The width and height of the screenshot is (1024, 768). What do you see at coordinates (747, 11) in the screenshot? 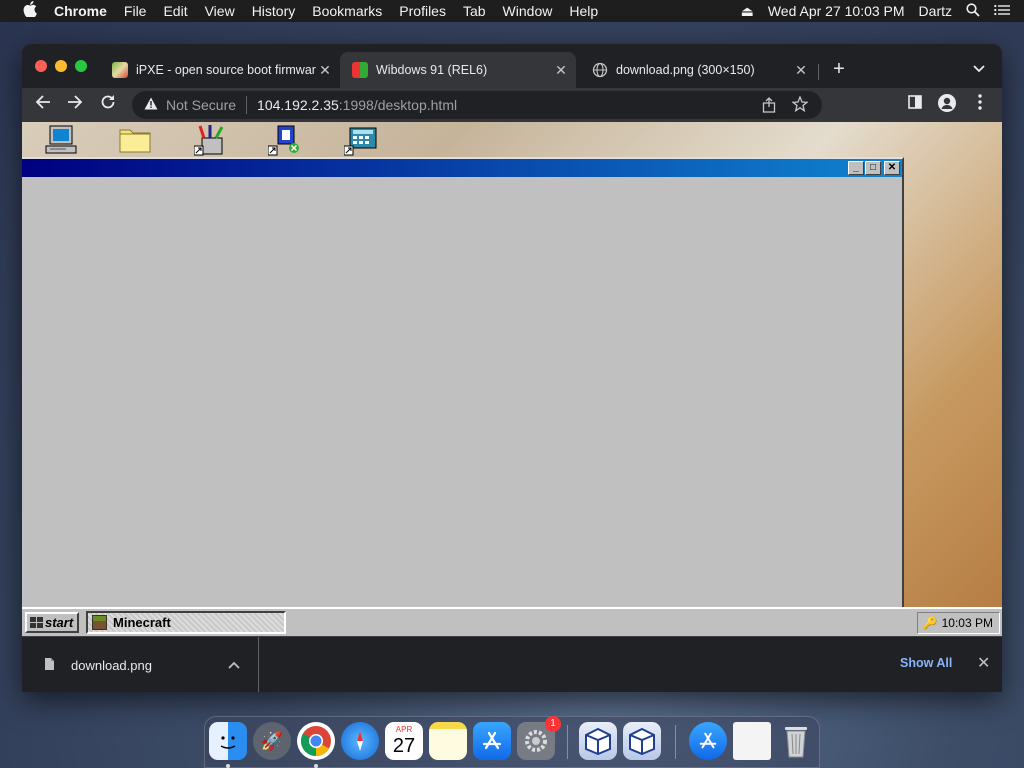
I see `eject-icon: ⏏` at bounding box center [747, 11].